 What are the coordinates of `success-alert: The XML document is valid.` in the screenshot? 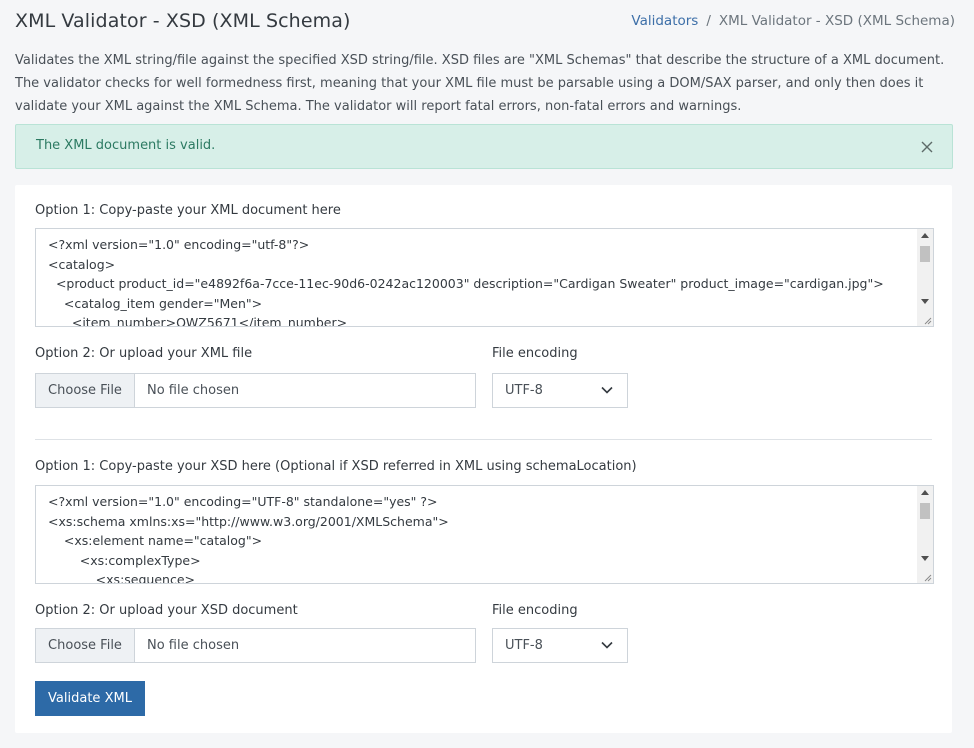 It's located at (484, 146).